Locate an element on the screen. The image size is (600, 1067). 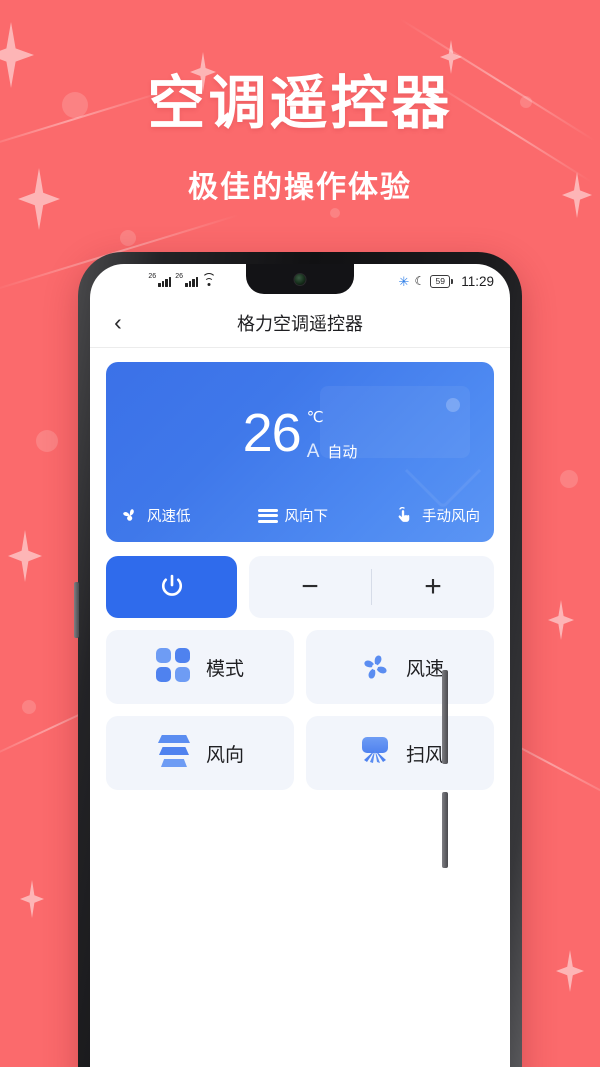
temperature-meta: ℃ A 自动 is located at coordinates (332, 434).